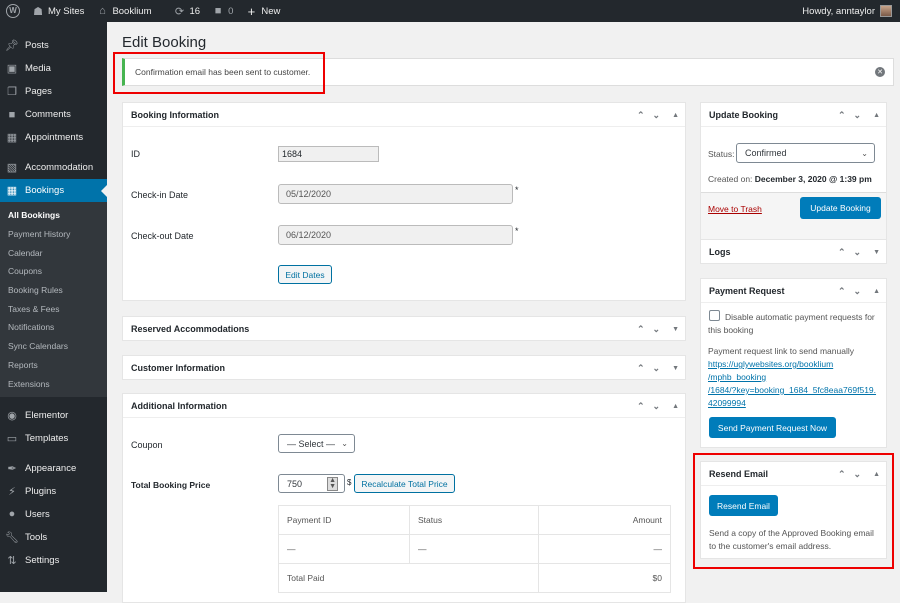  What do you see at coordinates (59, 167) in the screenshot?
I see `sidebar-item-label: Accommodation` at bounding box center [59, 167].